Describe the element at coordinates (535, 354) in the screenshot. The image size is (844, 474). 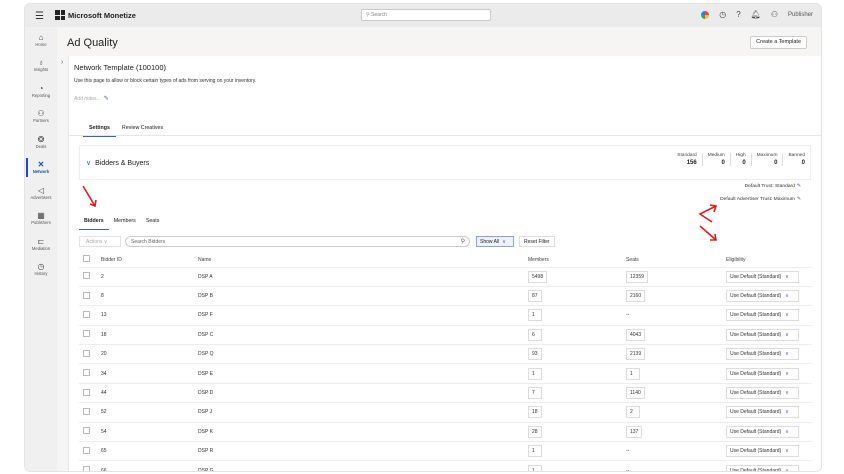
I see `members-value: 93` at that location.